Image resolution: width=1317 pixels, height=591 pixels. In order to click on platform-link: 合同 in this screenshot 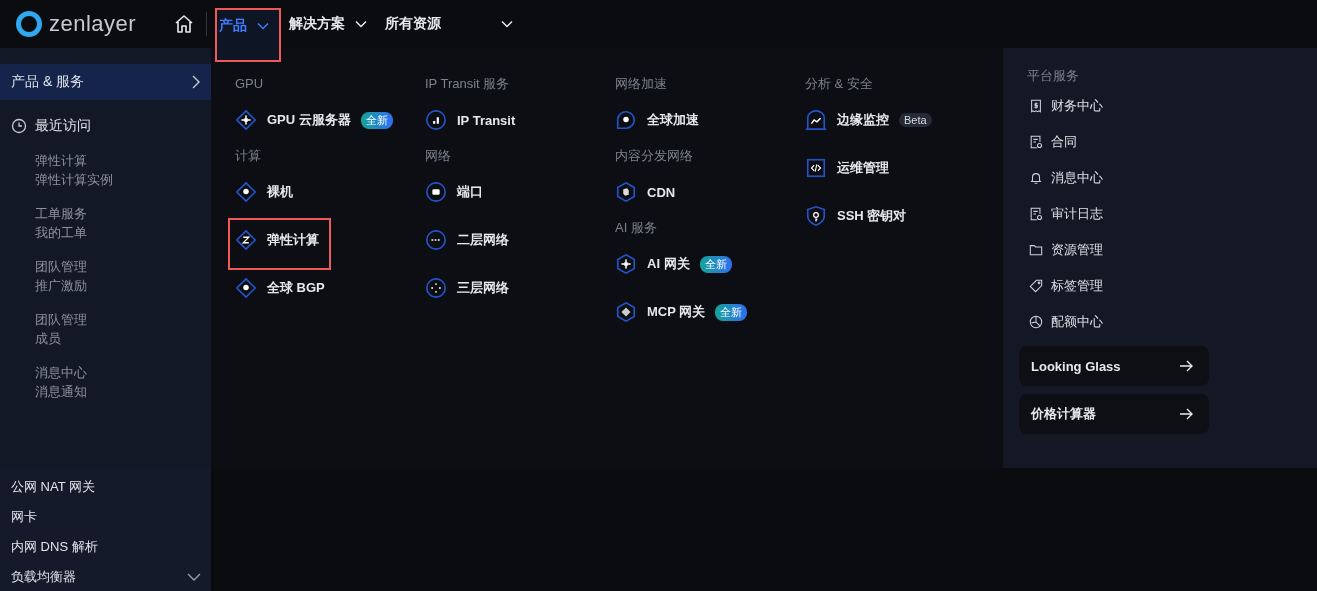, I will do `click(1048, 142)`.